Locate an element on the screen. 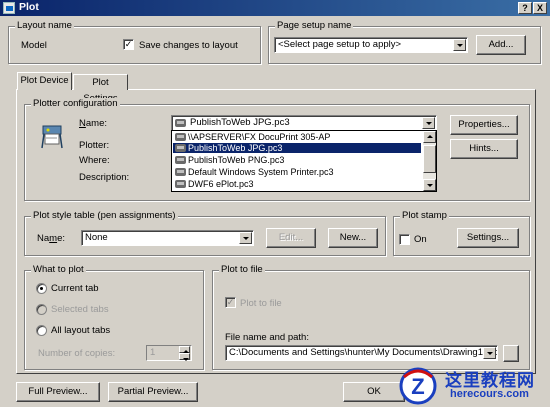 This screenshot has width=550, height=407. watermark-logo: Z is located at coordinates (418, 386).